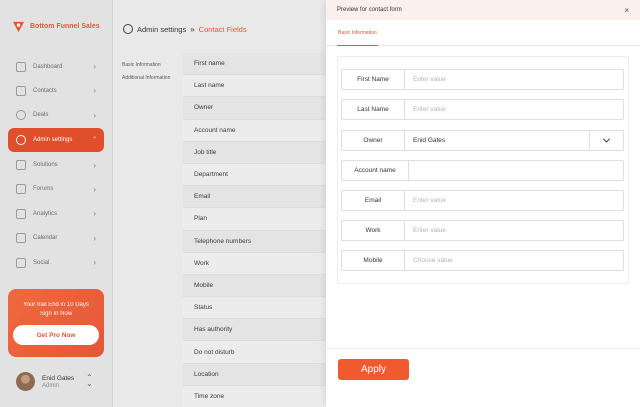 This screenshot has width=640, height=407. What do you see at coordinates (254, 86) in the screenshot?
I see `field-row: Last name` at bounding box center [254, 86].